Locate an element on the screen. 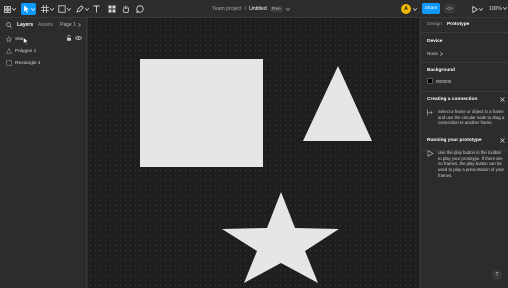 This screenshot has height=288, width=508. layer-name: Rectangle 1 is located at coordinates (28, 63).